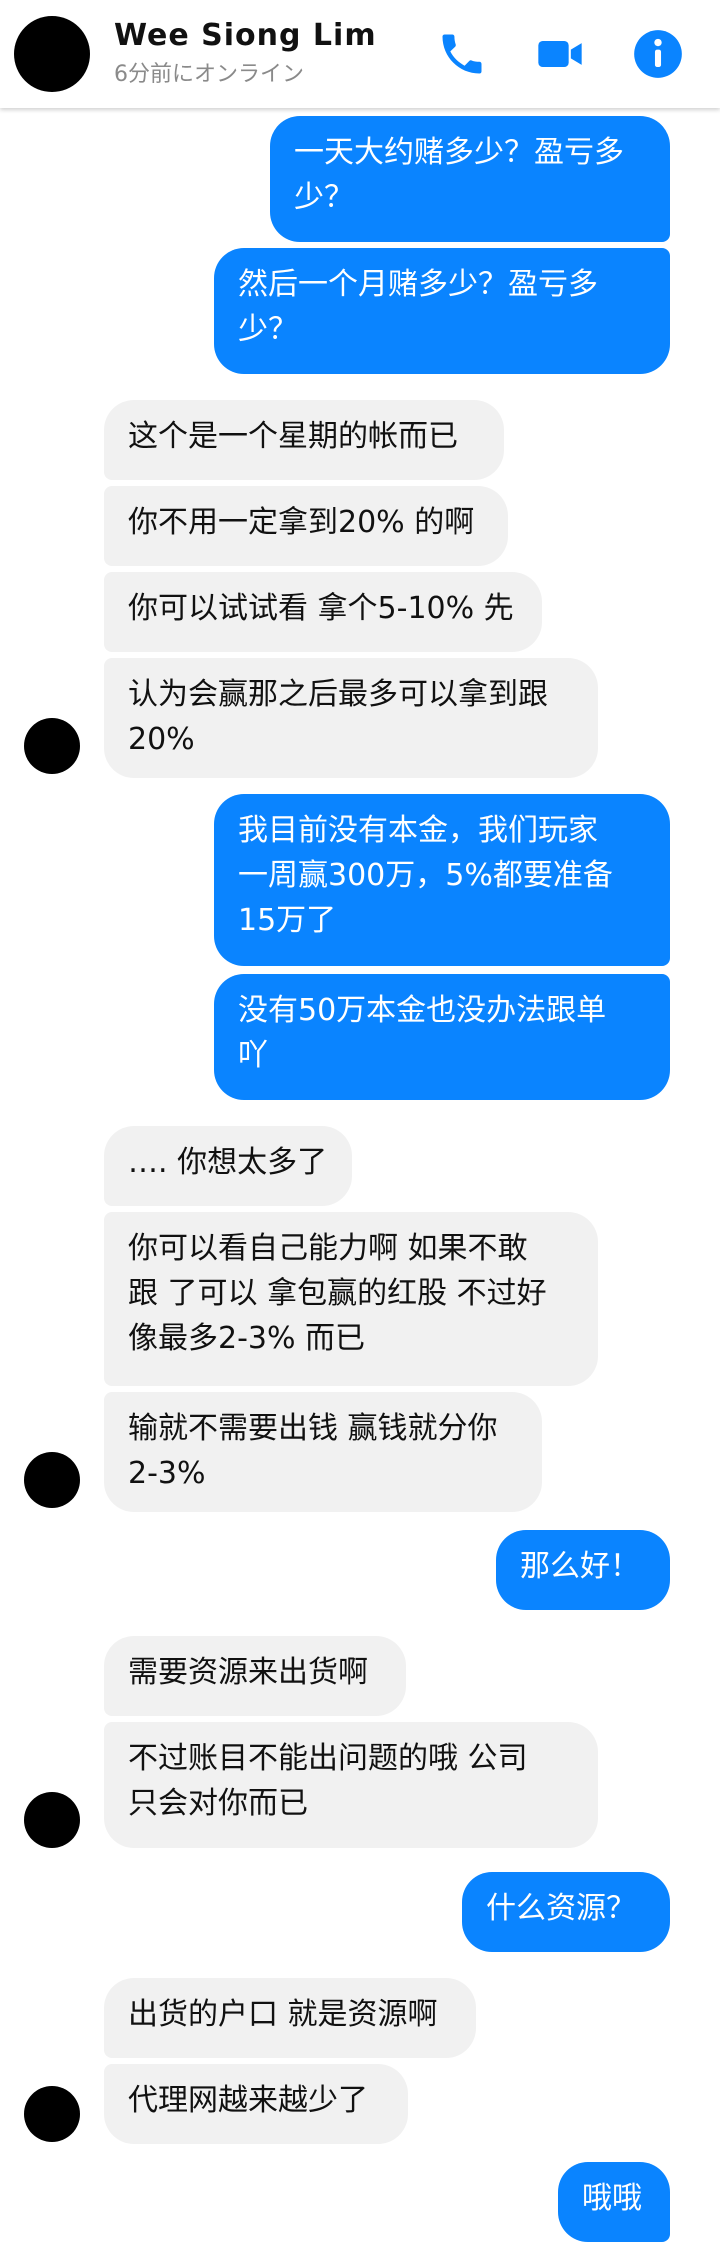  Describe the element at coordinates (583, 1570) in the screenshot. I see `message-bubble-outgoing: 那么好！` at that location.